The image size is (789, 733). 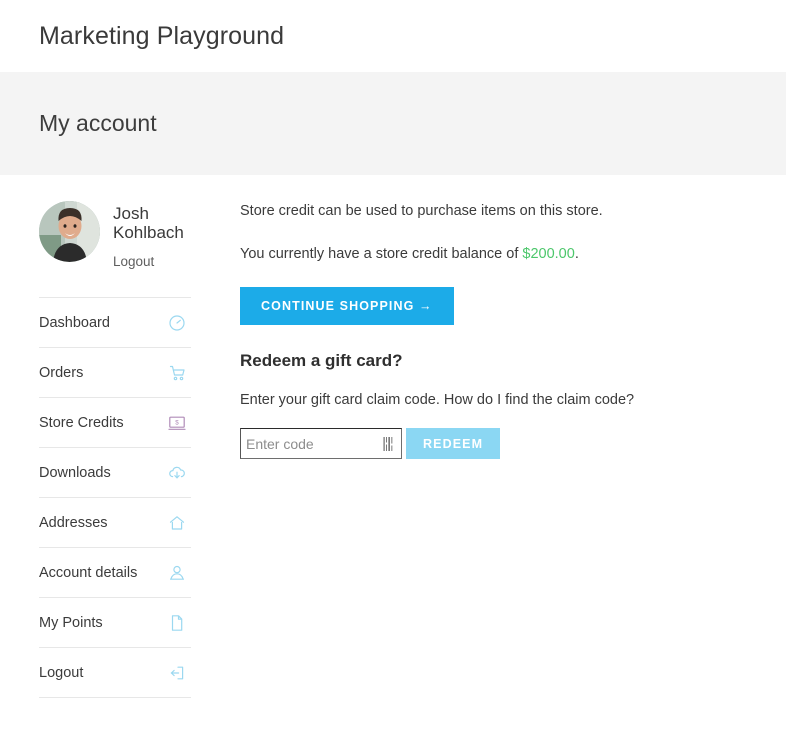 What do you see at coordinates (115, 623) in the screenshot?
I see `sidebar-item-my-points: My Points` at bounding box center [115, 623].